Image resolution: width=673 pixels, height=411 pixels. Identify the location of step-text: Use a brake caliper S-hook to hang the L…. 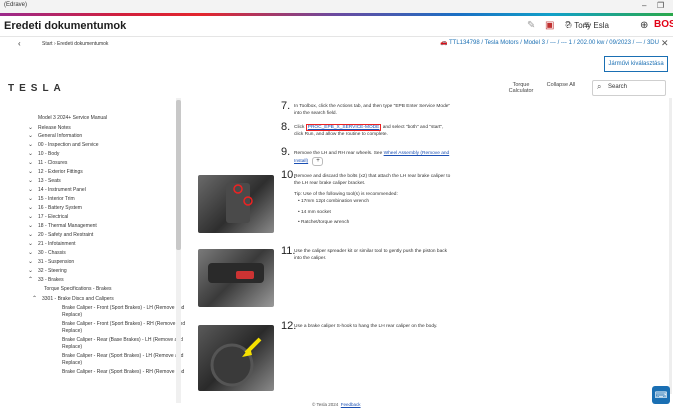
(366, 326).